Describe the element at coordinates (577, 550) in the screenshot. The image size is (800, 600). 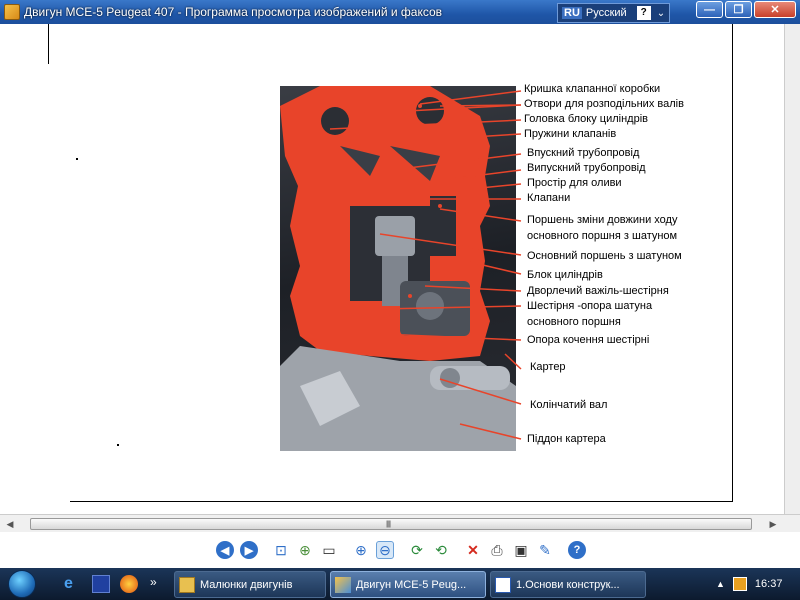
I see `help-button: ?` at that location.